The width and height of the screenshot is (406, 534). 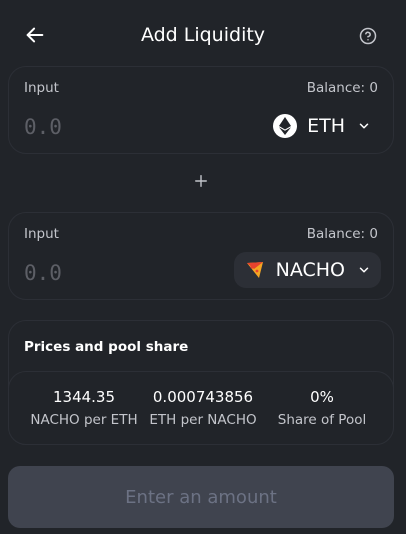 I want to click on stat-value: 0%, so click(x=322, y=397).